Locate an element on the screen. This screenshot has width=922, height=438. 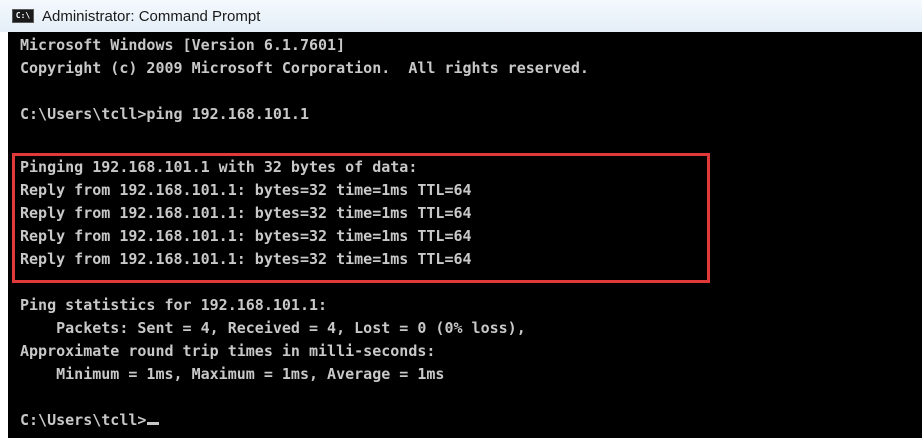
title-bar: C:\ Administrator: Command Prompt is located at coordinates (461, 16).